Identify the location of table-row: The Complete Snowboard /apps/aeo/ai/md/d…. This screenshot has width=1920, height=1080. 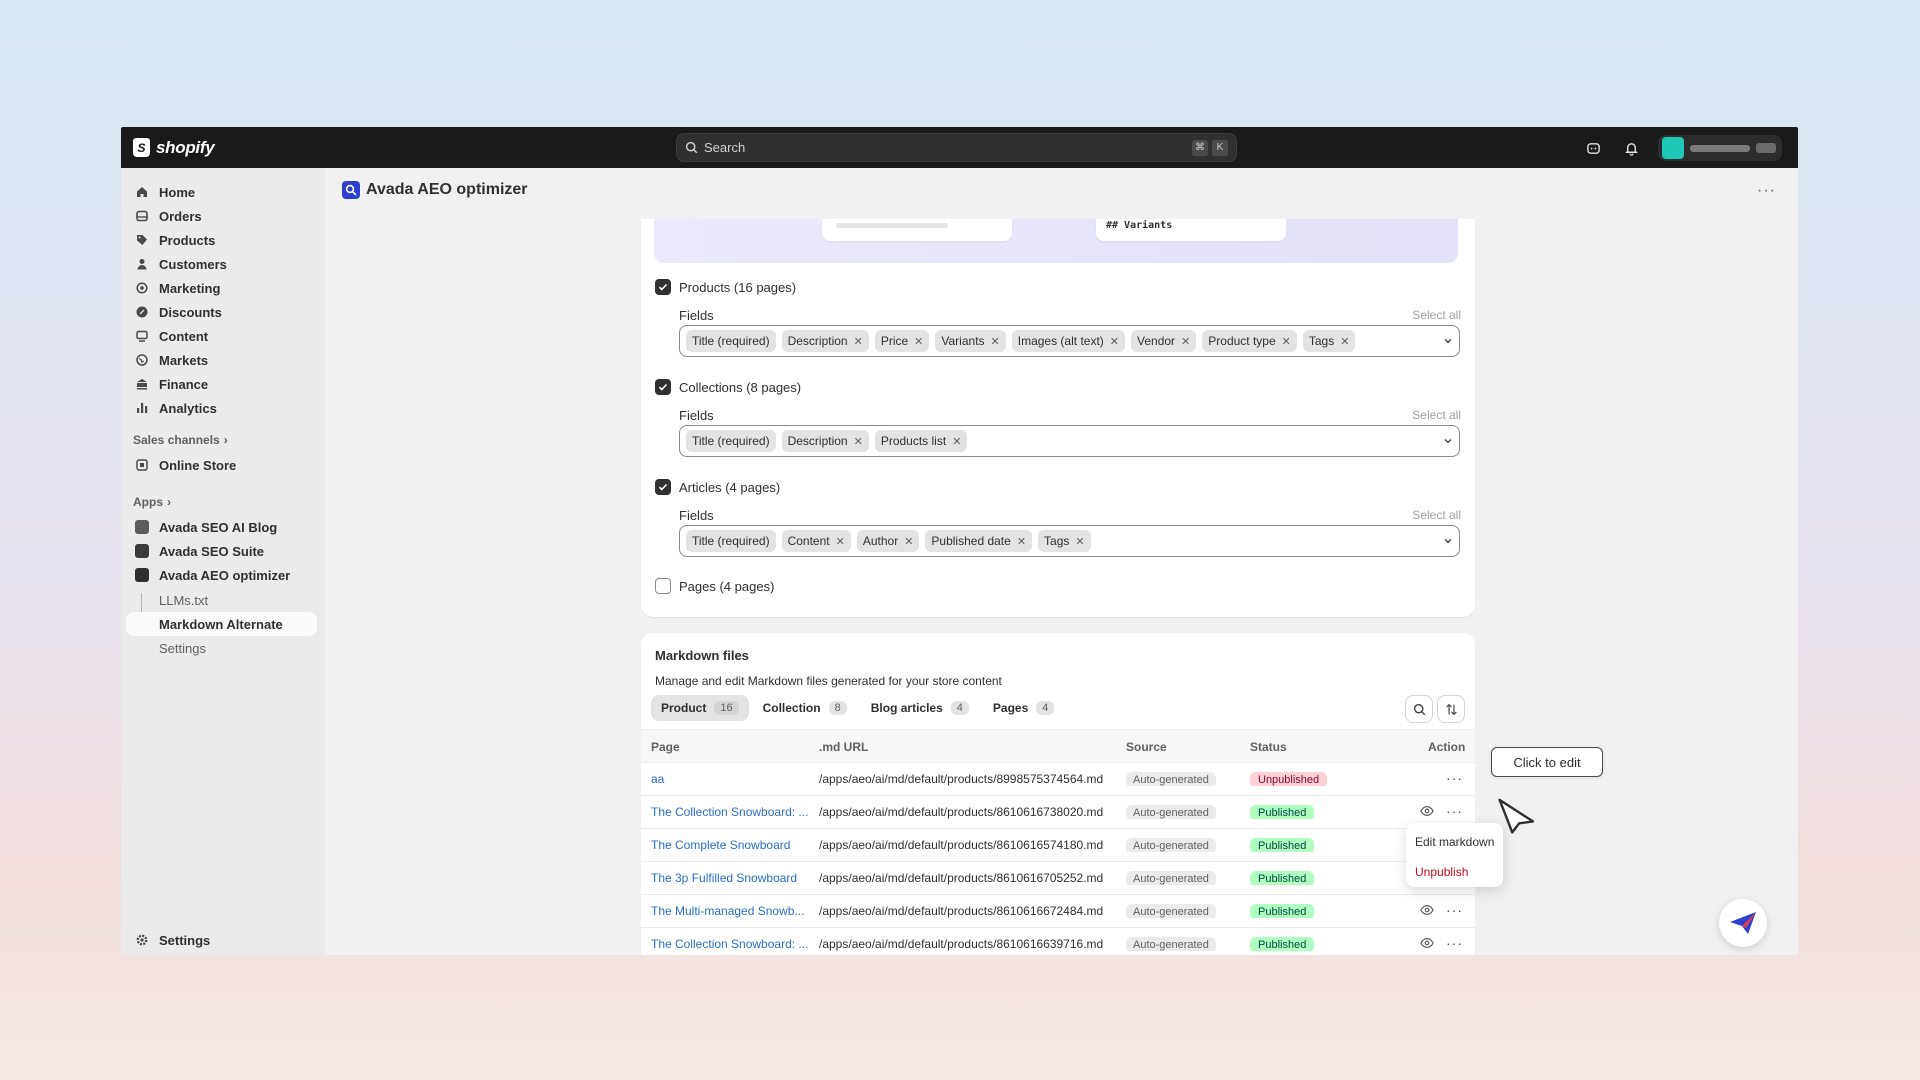
(1058, 845).